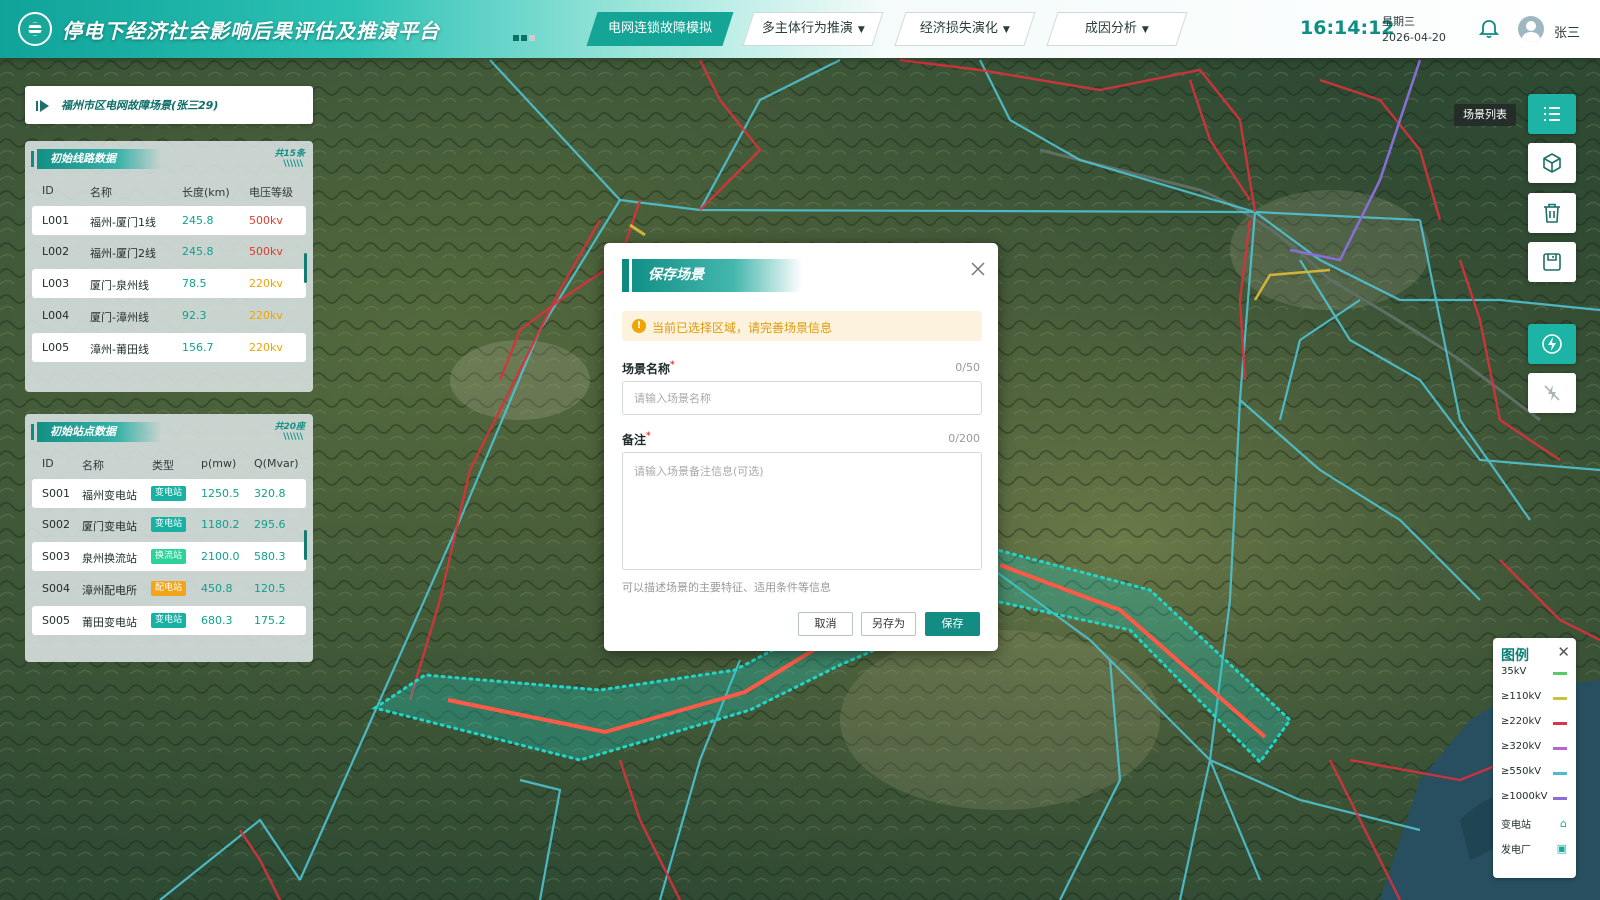 This screenshot has height=900, width=1600. Describe the element at coordinates (42, 106) in the screenshot. I see `play-icon` at that location.